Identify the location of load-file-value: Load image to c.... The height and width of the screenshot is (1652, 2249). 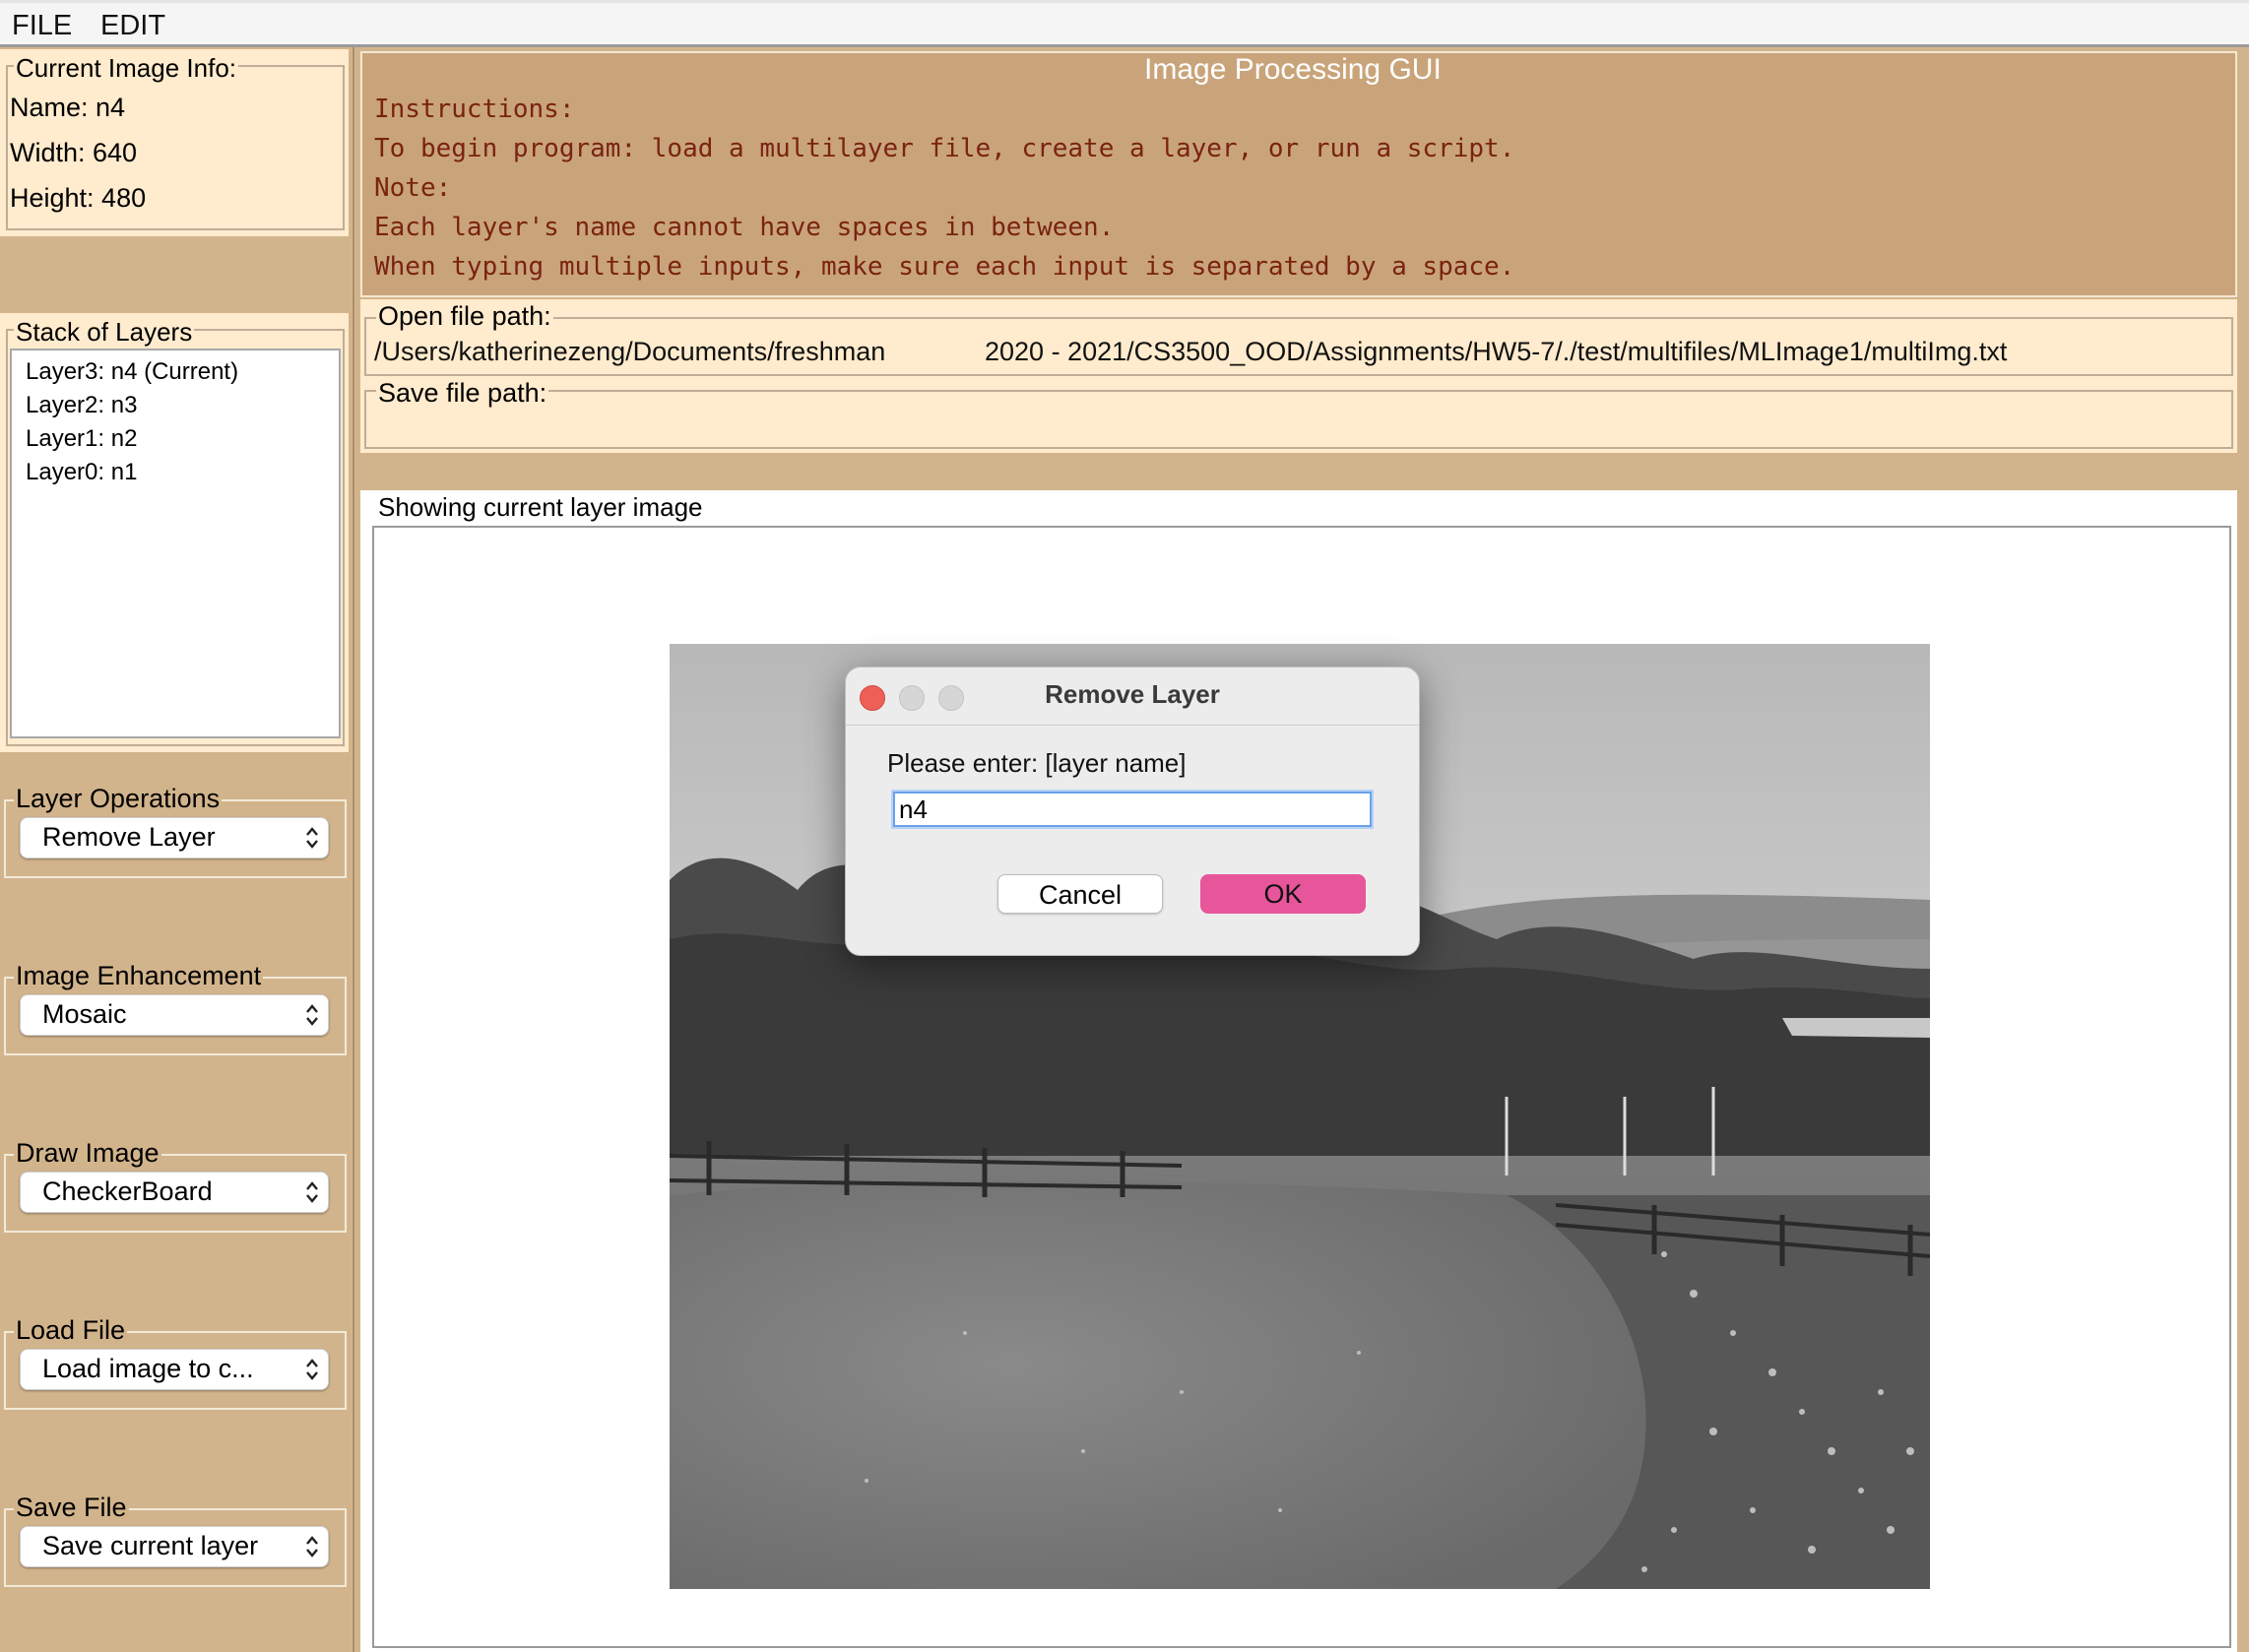
(148, 1368).